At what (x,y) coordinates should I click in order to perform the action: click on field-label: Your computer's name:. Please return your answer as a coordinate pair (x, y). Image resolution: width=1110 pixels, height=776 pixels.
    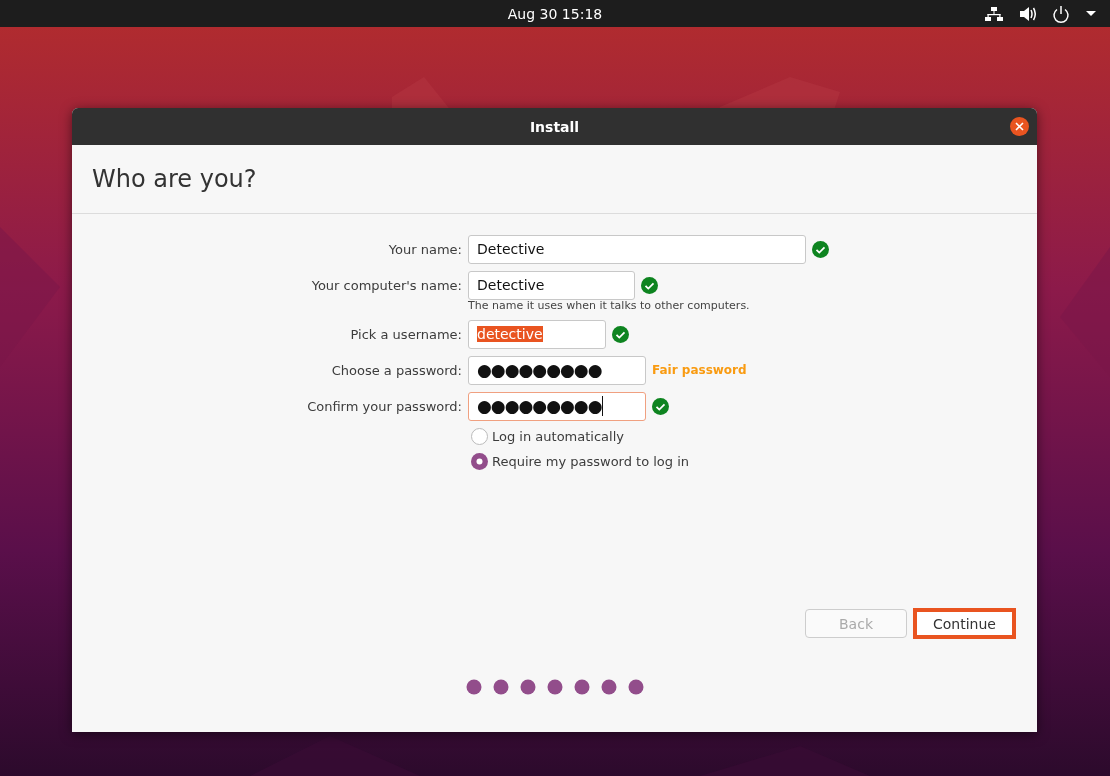
    Looking at the image, I should click on (386, 285).